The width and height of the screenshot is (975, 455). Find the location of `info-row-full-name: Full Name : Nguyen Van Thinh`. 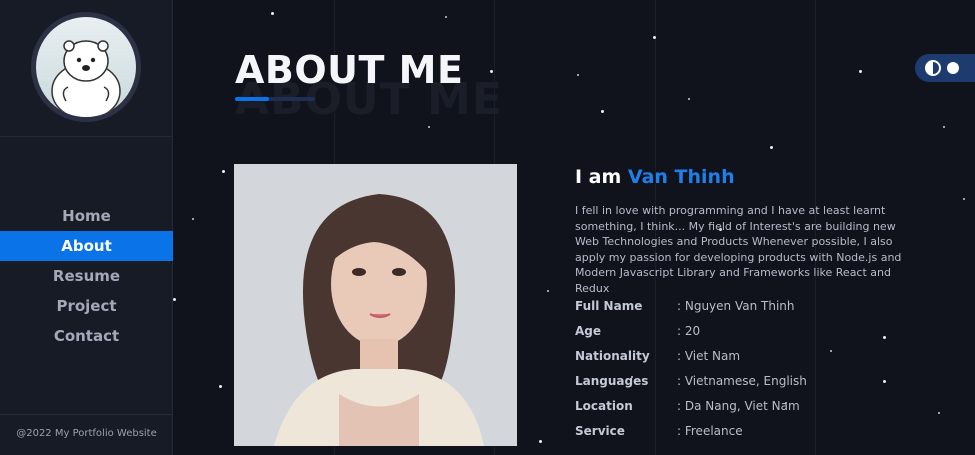

info-row-full-name: Full Name : Nguyen Van Thinh is located at coordinates (745, 308).